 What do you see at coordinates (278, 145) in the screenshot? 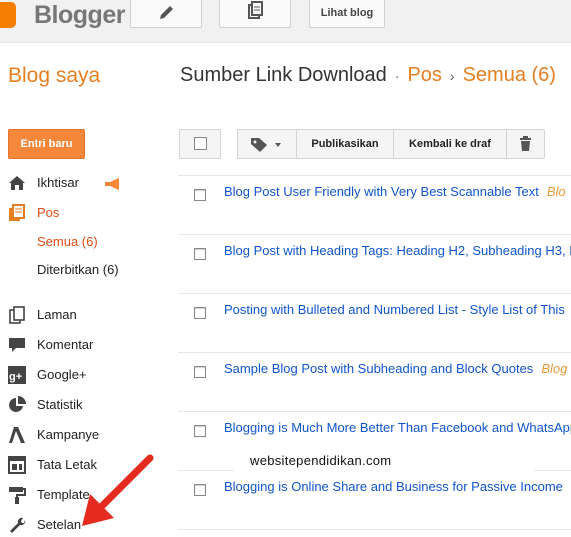
I see `chevron-down-icon` at bounding box center [278, 145].